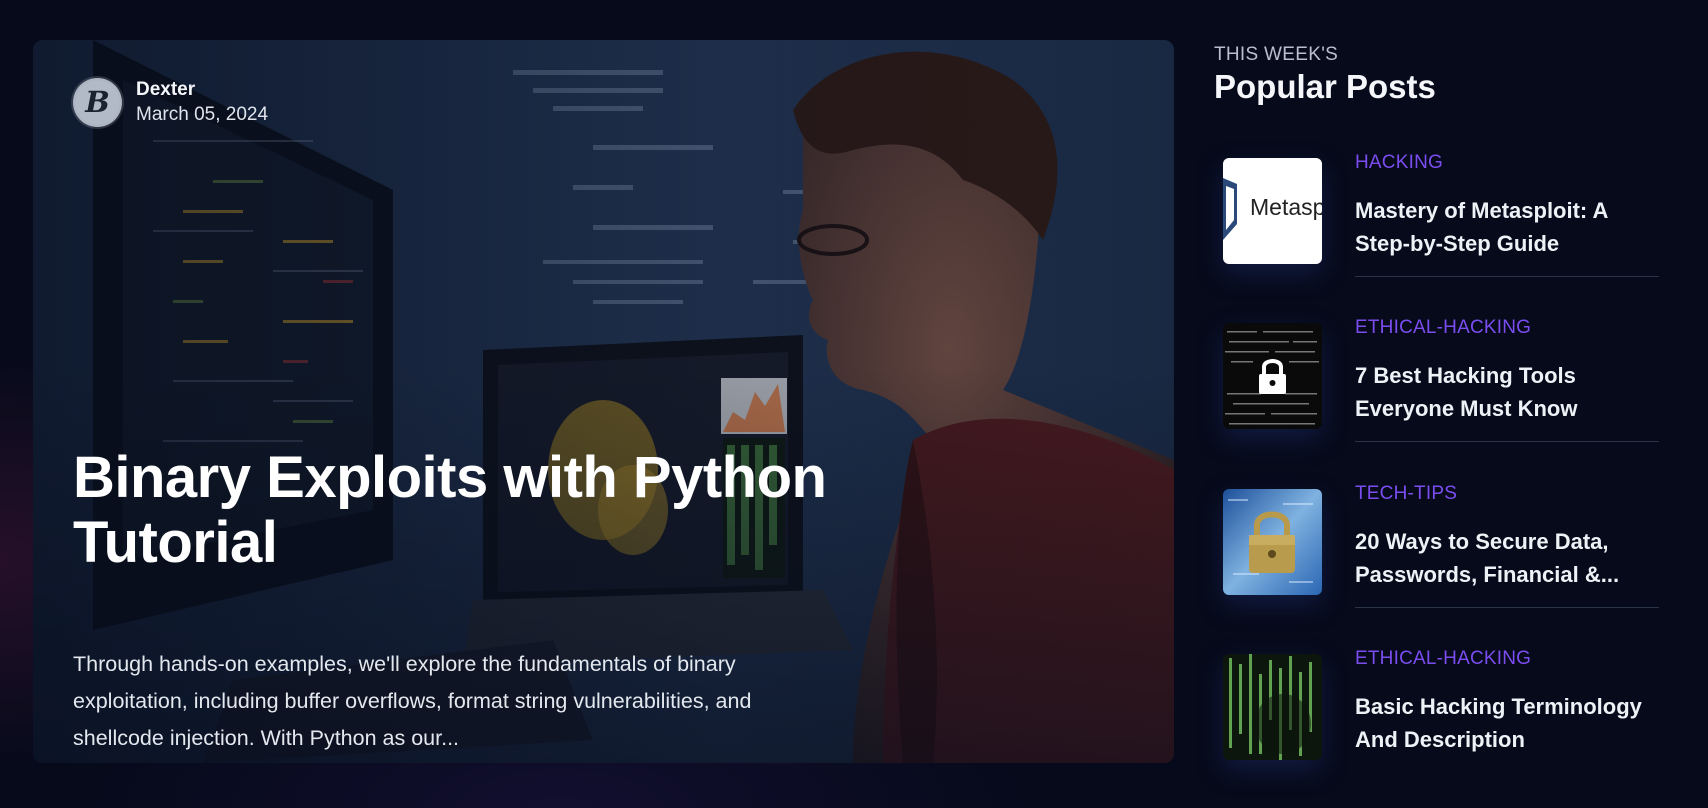 The height and width of the screenshot is (808, 1708). I want to click on padlock-code-icon, so click(1272, 376).